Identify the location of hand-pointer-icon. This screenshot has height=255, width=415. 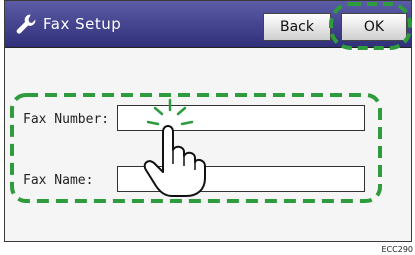
(174, 161).